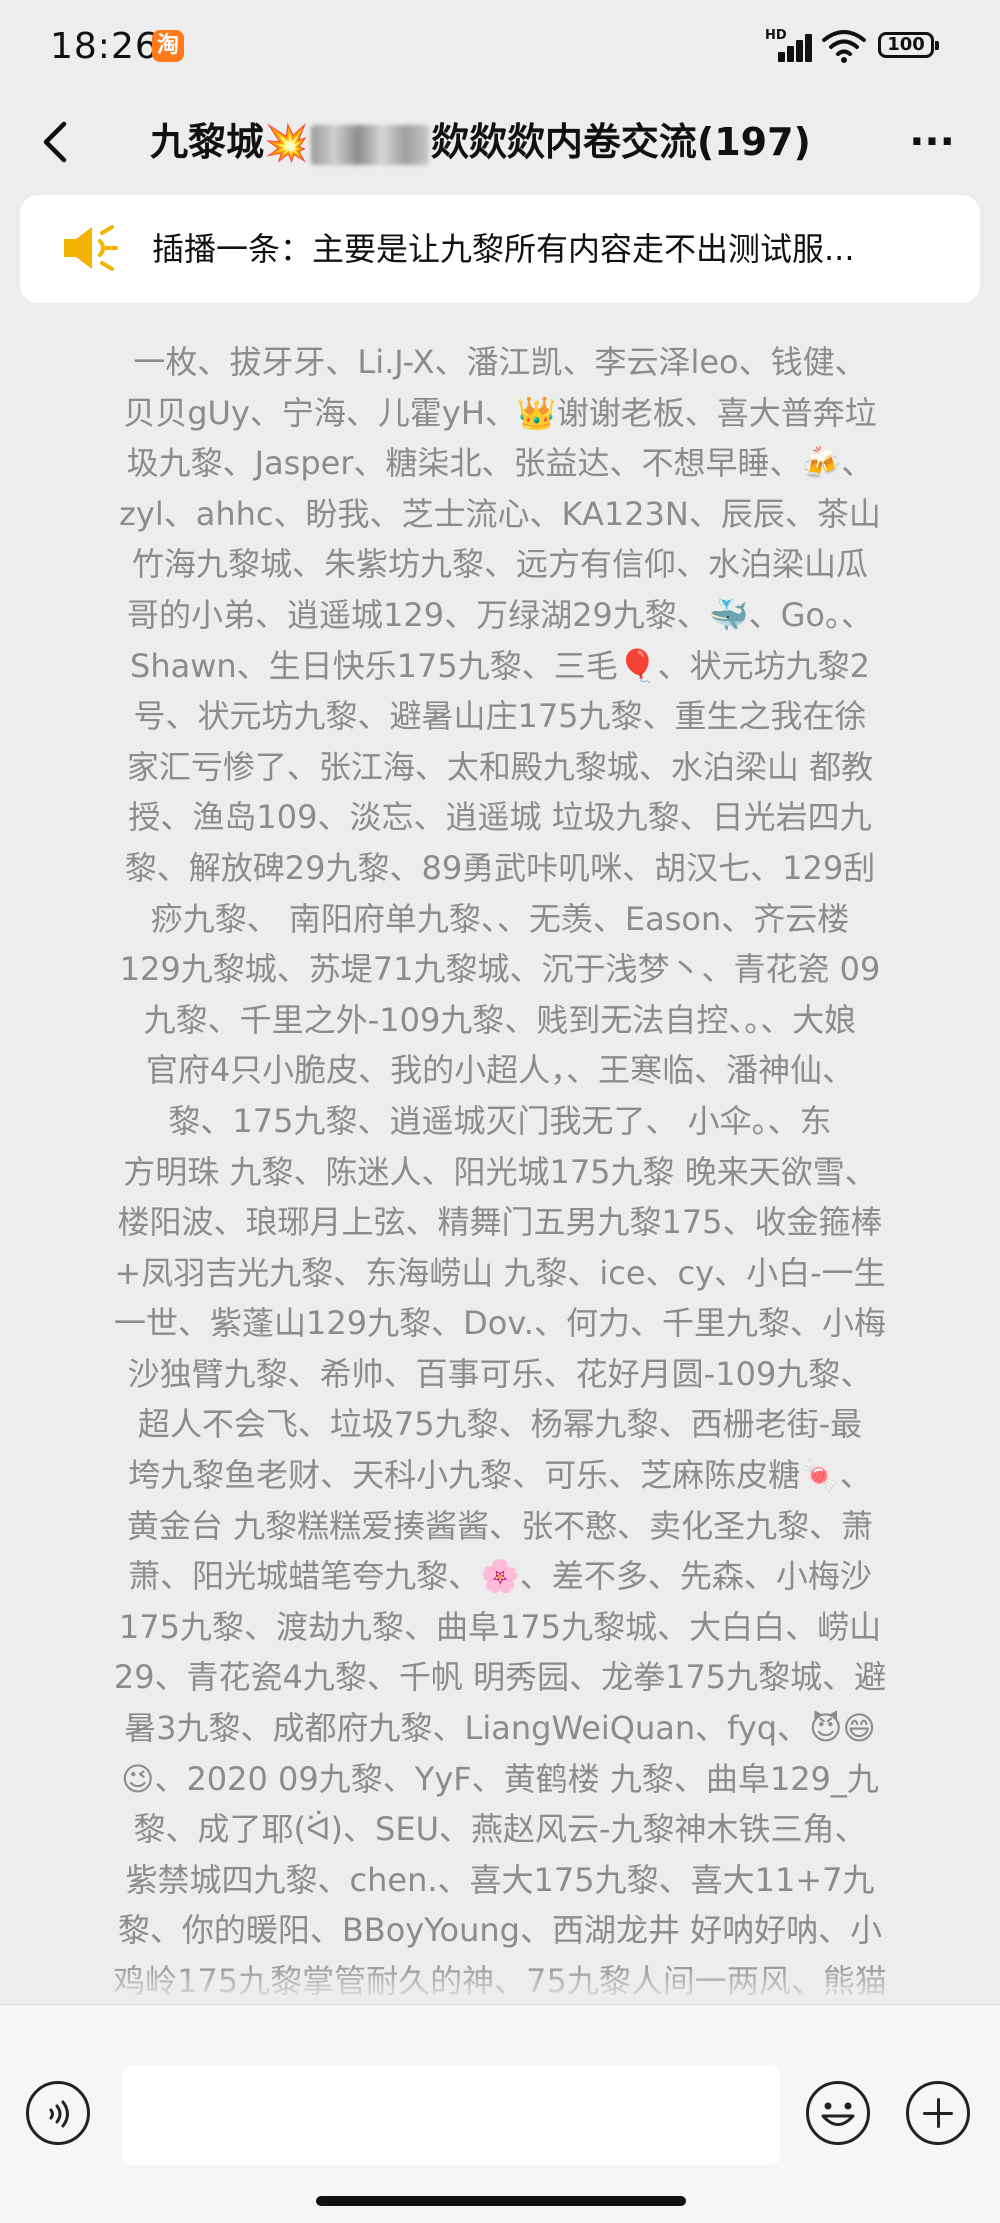 Image resolution: width=1000 pixels, height=2223 pixels. Describe the element at coordinates (500, 1982) in the screenshot. I see `scroll-fade` at that location.